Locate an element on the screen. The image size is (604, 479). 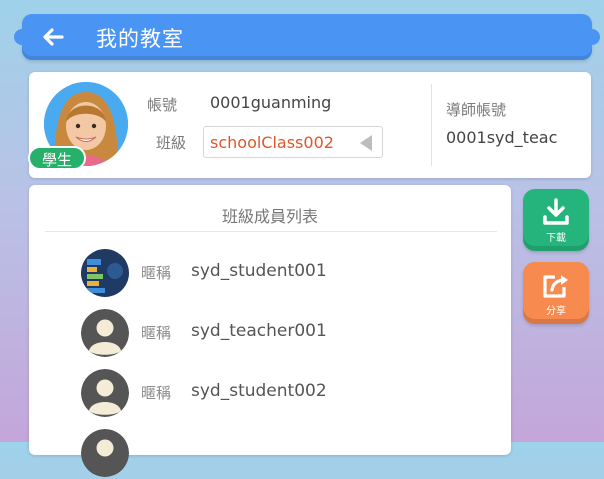
top-bar: 我的教室 is located at coordinates (307, 37).